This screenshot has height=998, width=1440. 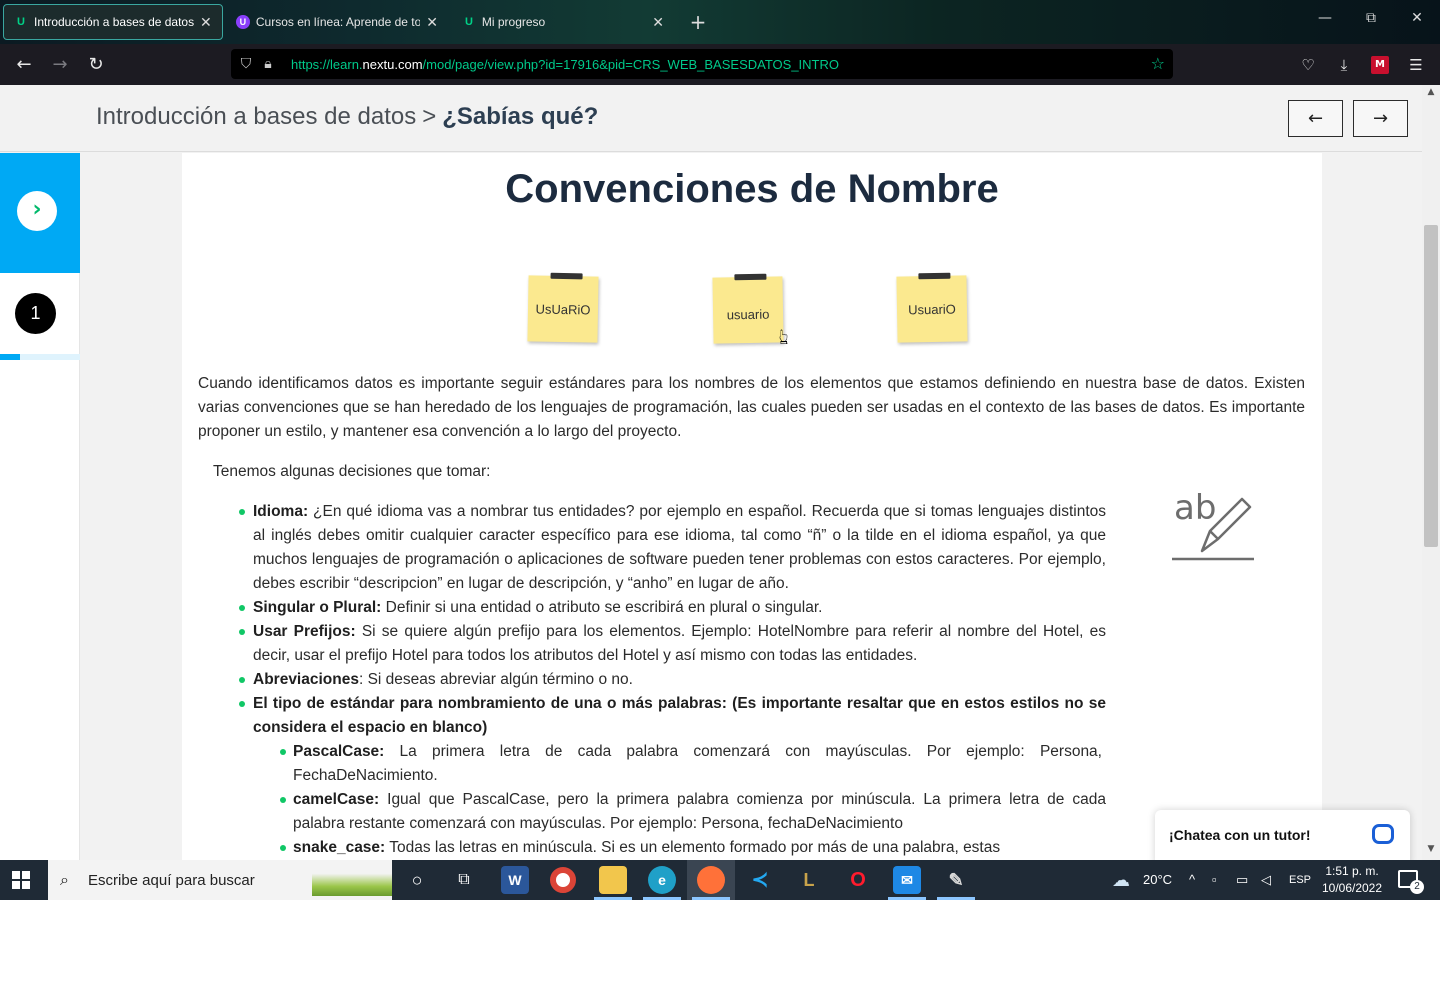 I want to click on reload-icon: ↻, so click(x=96, y=65).